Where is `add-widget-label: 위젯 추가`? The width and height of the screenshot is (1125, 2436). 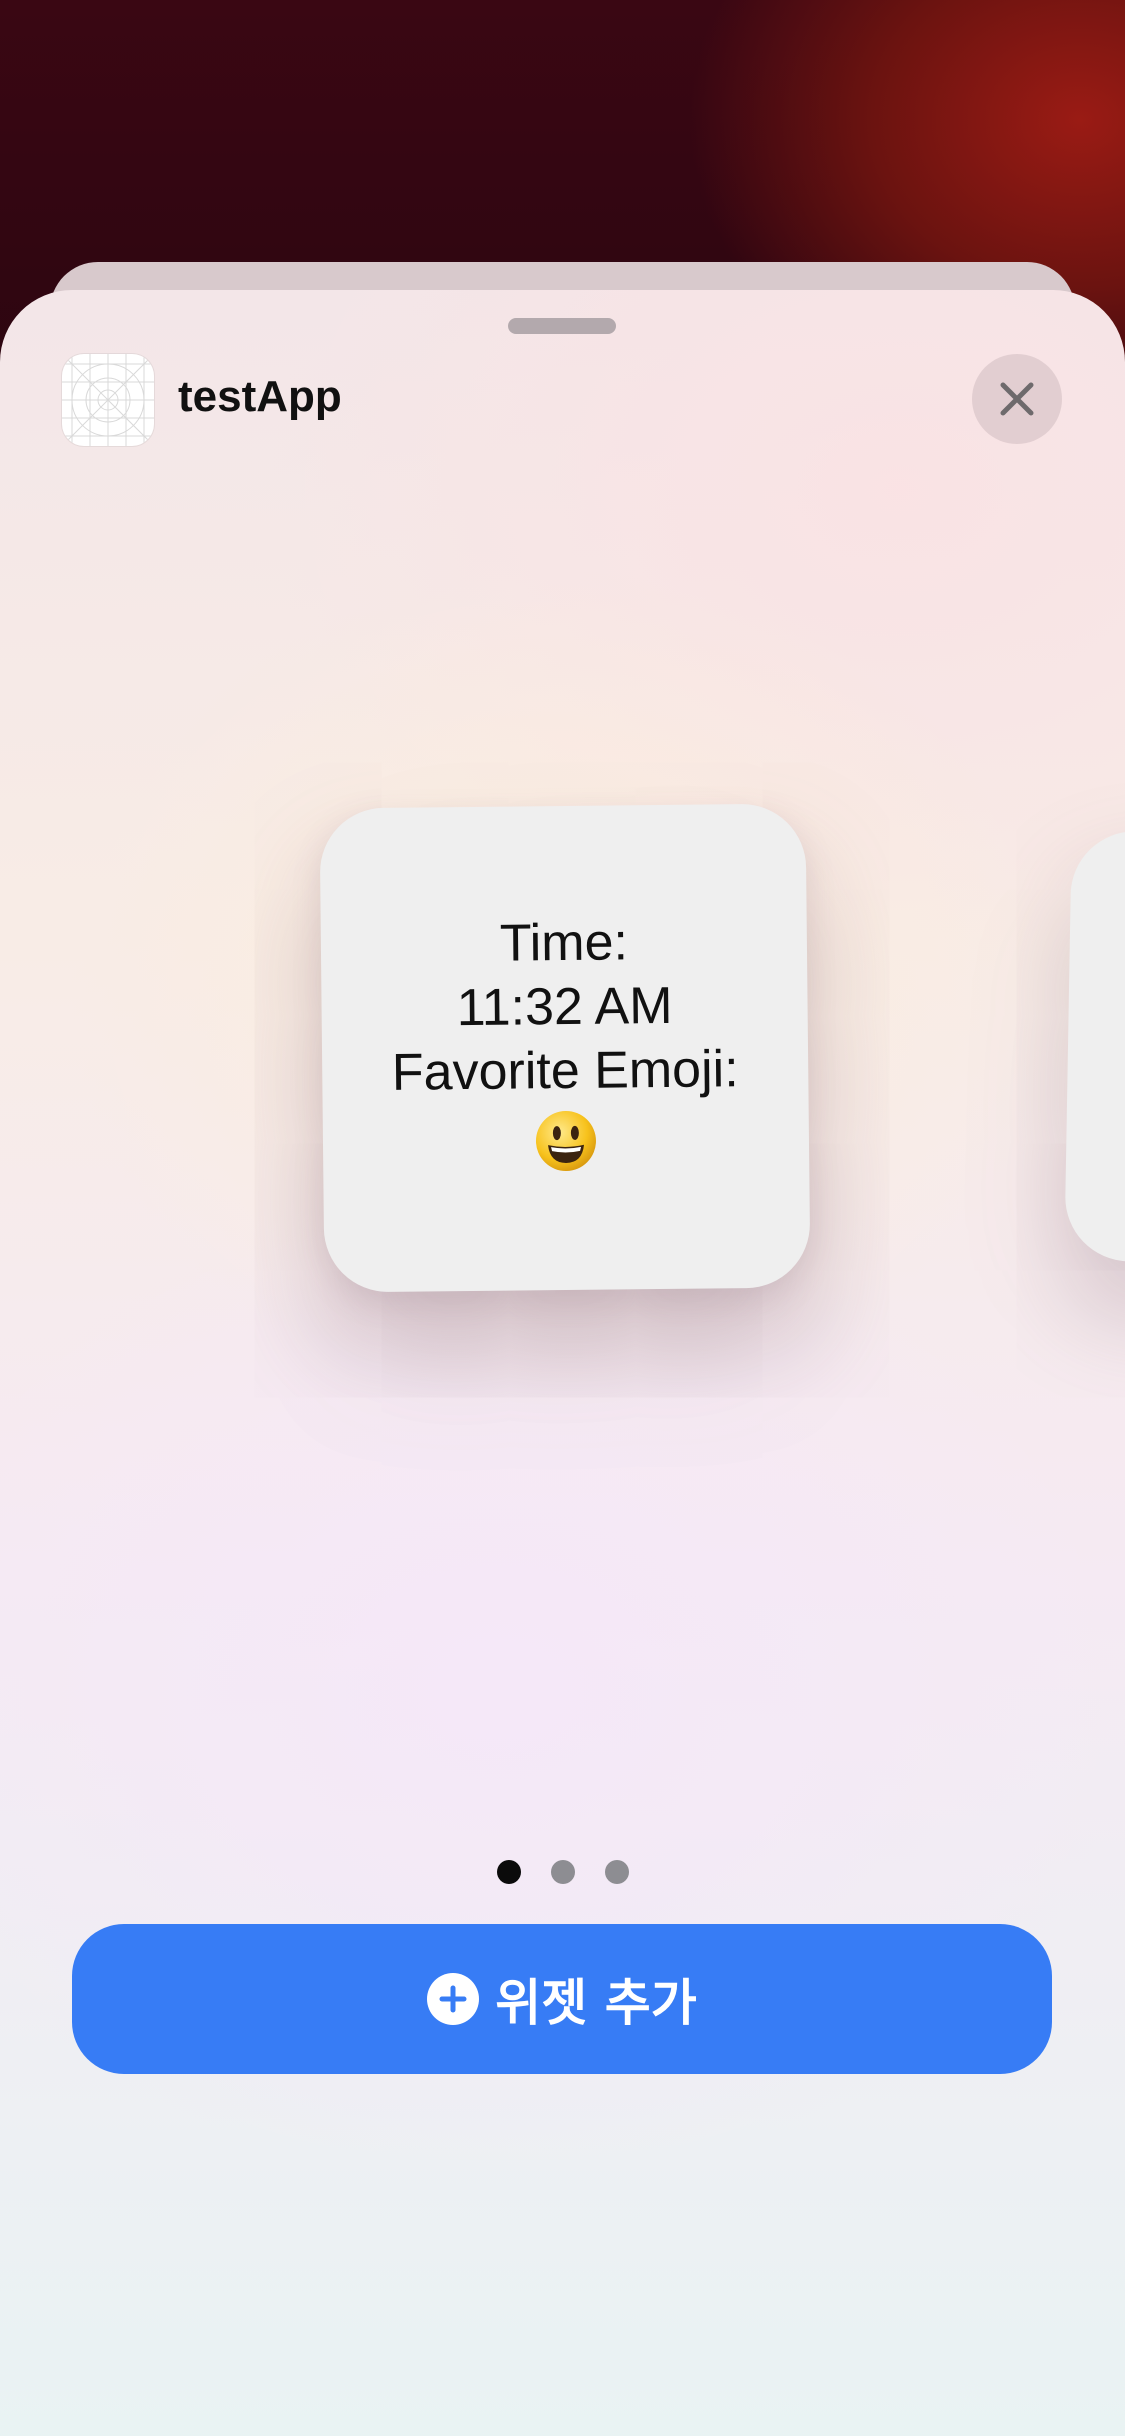 add-widget-label: 위젯 추가 is located at coordinates (596, 2003).